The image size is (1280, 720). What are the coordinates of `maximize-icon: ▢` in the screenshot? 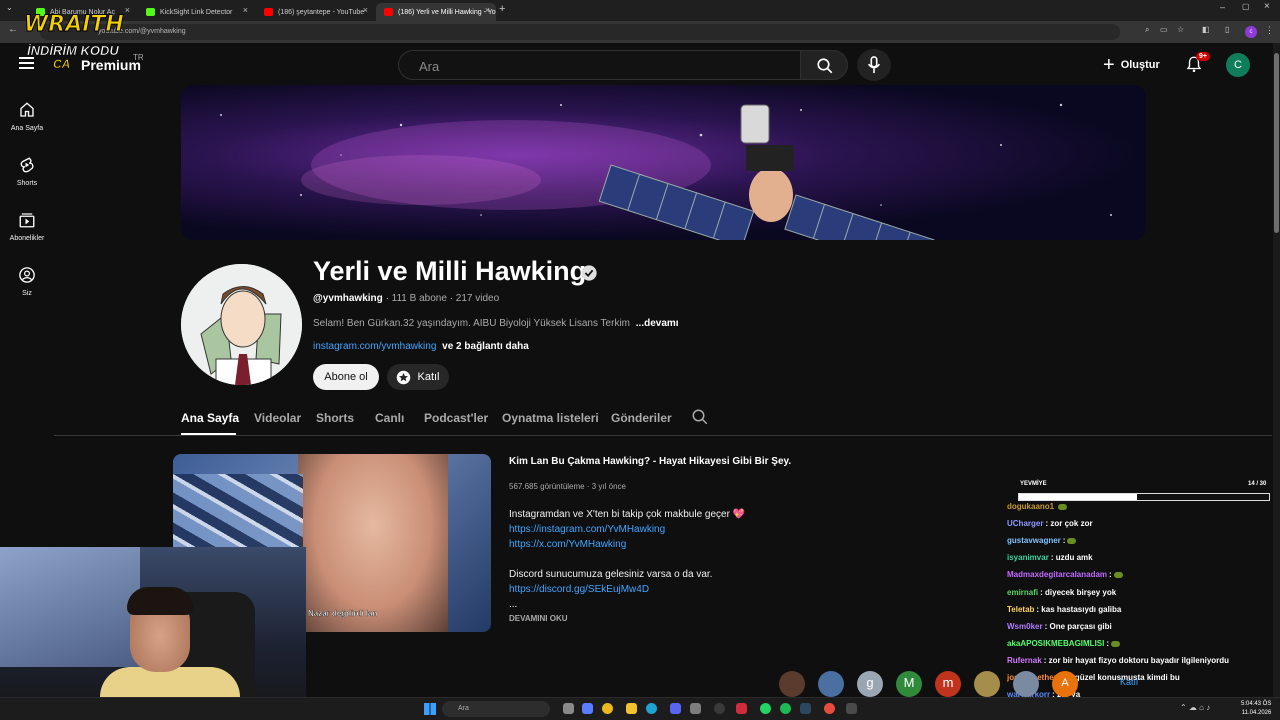 It's located at (1246, 6).